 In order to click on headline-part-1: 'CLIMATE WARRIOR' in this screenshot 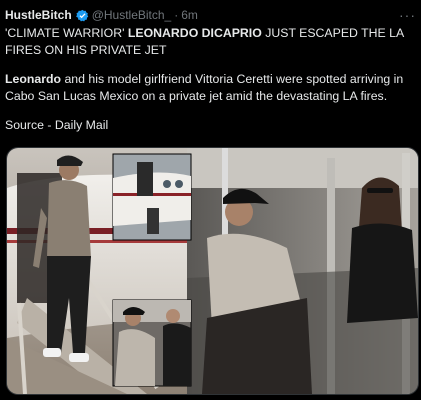, I will do `click(66, 33)`.